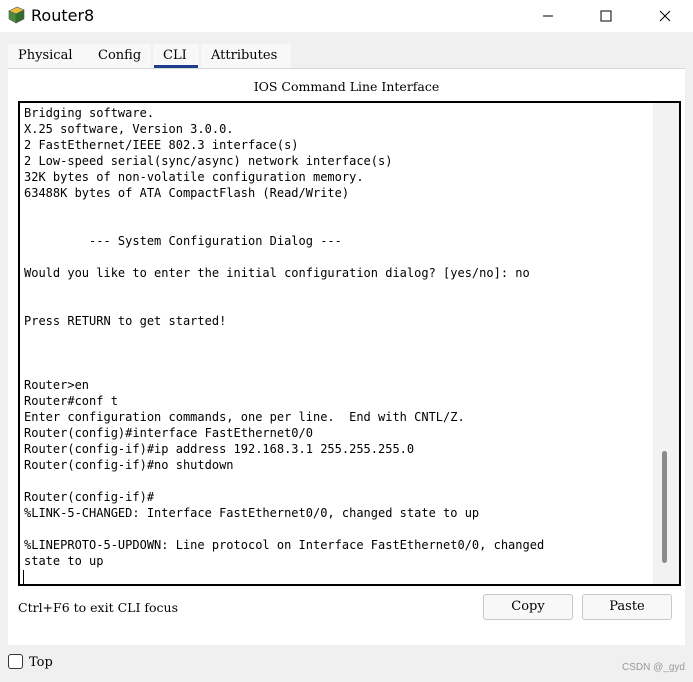 This screenshot has width=693, height=682. Describe the element at coordinates (98, 607) in the screenshot. I see `exit-cli-hint: Ctrl+F6 to exit CLI focus` at that location.